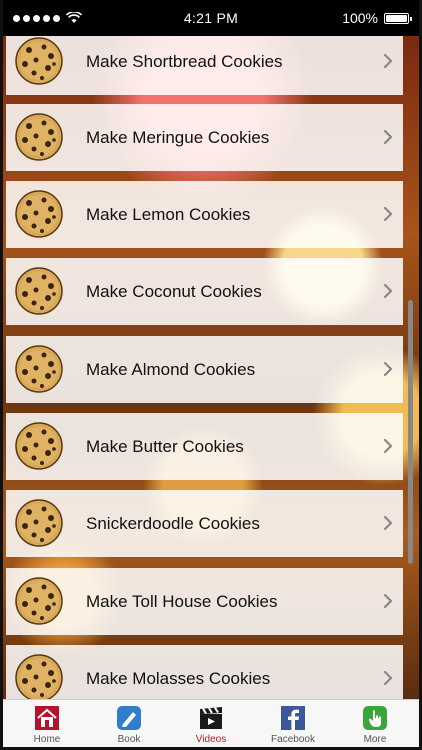 This screenshot has width=422, height=750. Describe the element at coordinates (293, 739) in the screenshot. I see `tab-label: Facebook` at that location.